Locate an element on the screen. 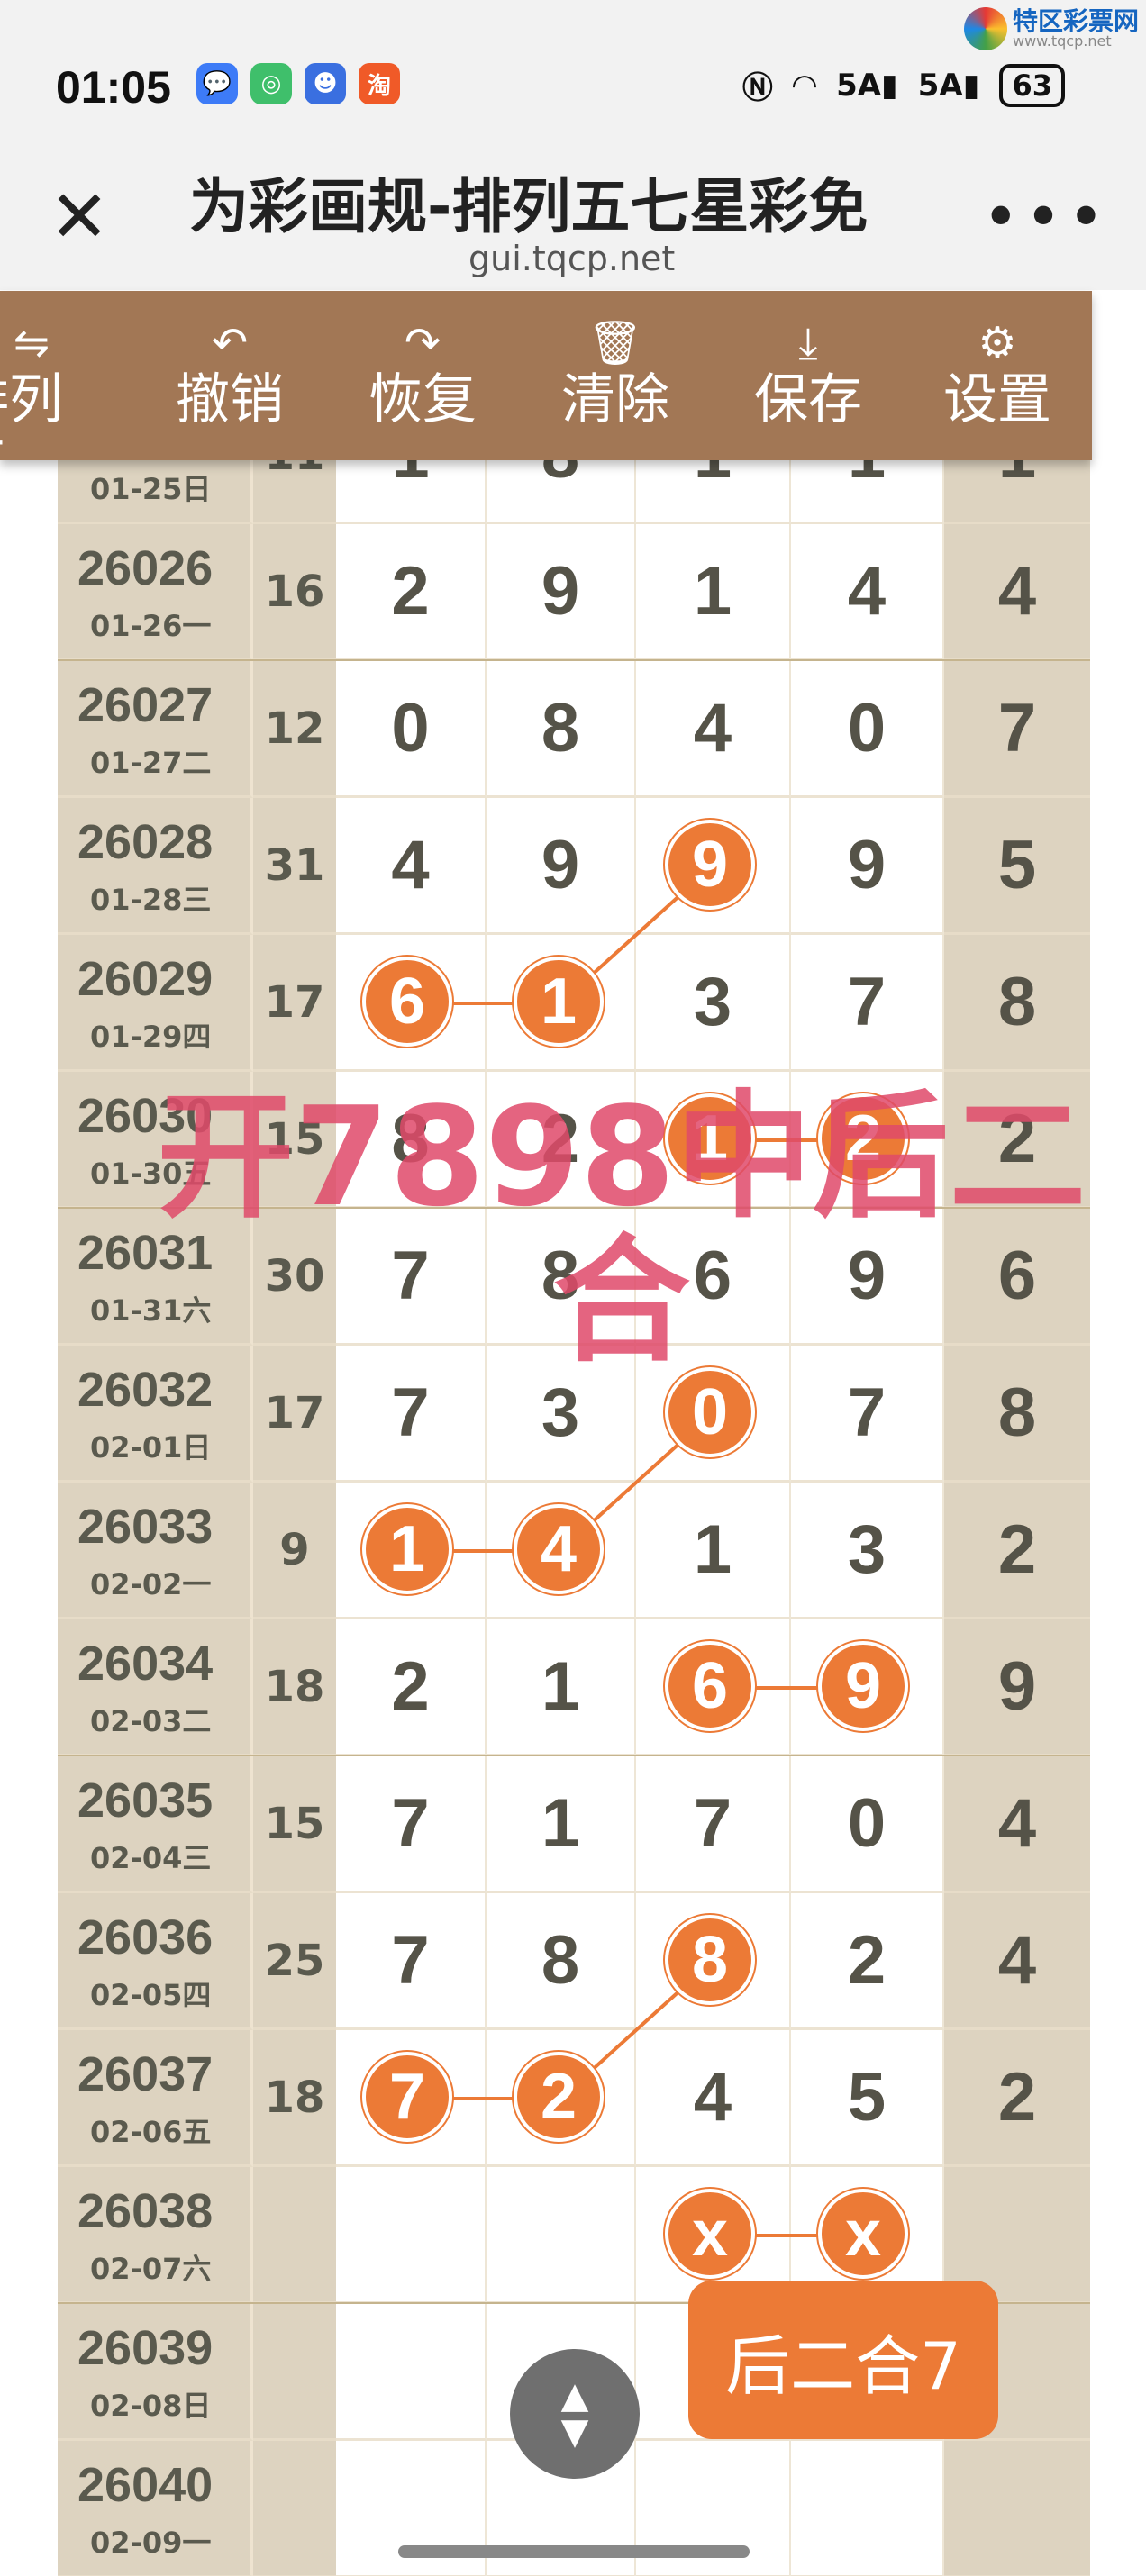 This screenshot has width=1146, height=2576. save-button: ⤓ 保存 is located at coordinates (808, 374).